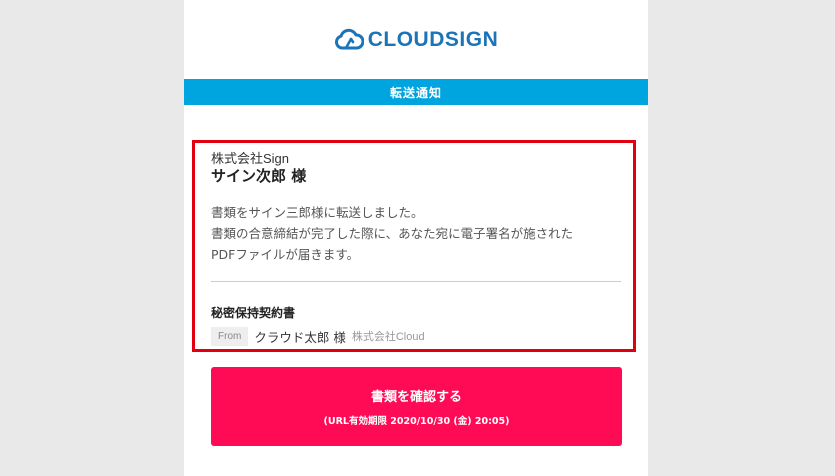 This screenshot has width=835, height=476. Describe the element at coordinates (416, 406) in the screenshot. I see `review-document-button: 書類を確認する (URL有効期限 2020/10/30 (金) 20:05)` at that location.